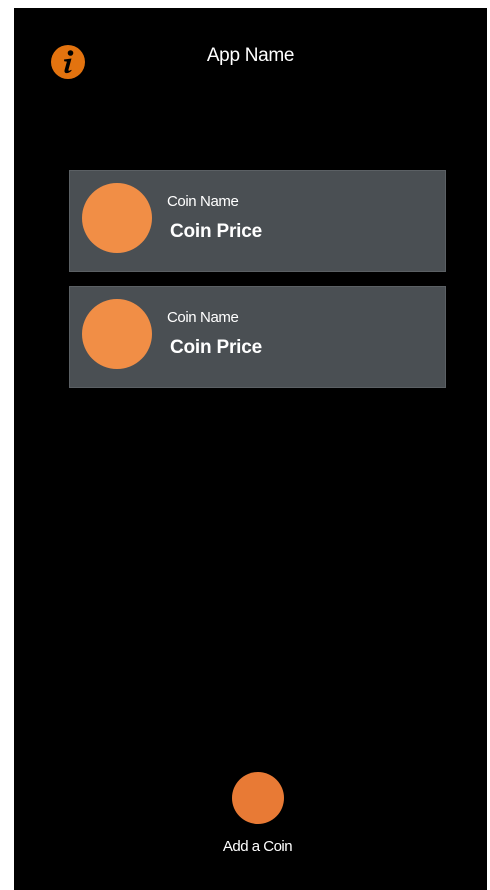 The width and height of the screenshot is (490, 890). Describe the element at coordinates (258, 798) in the screenshot. I see `add-coin-button` at that location.